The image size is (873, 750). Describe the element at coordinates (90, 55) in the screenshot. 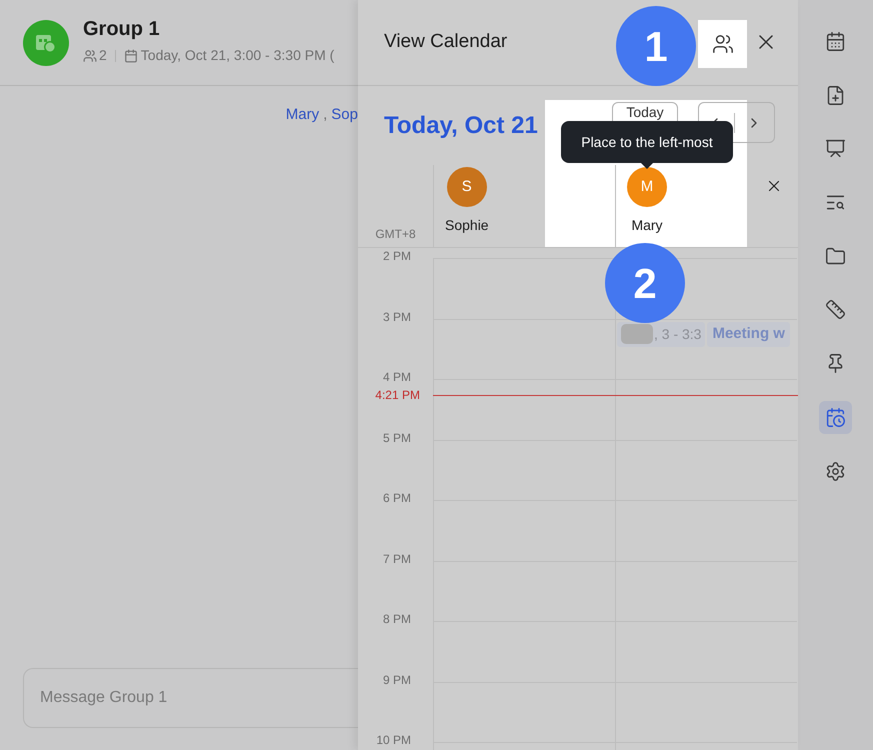

I see `members-icon` at that location.